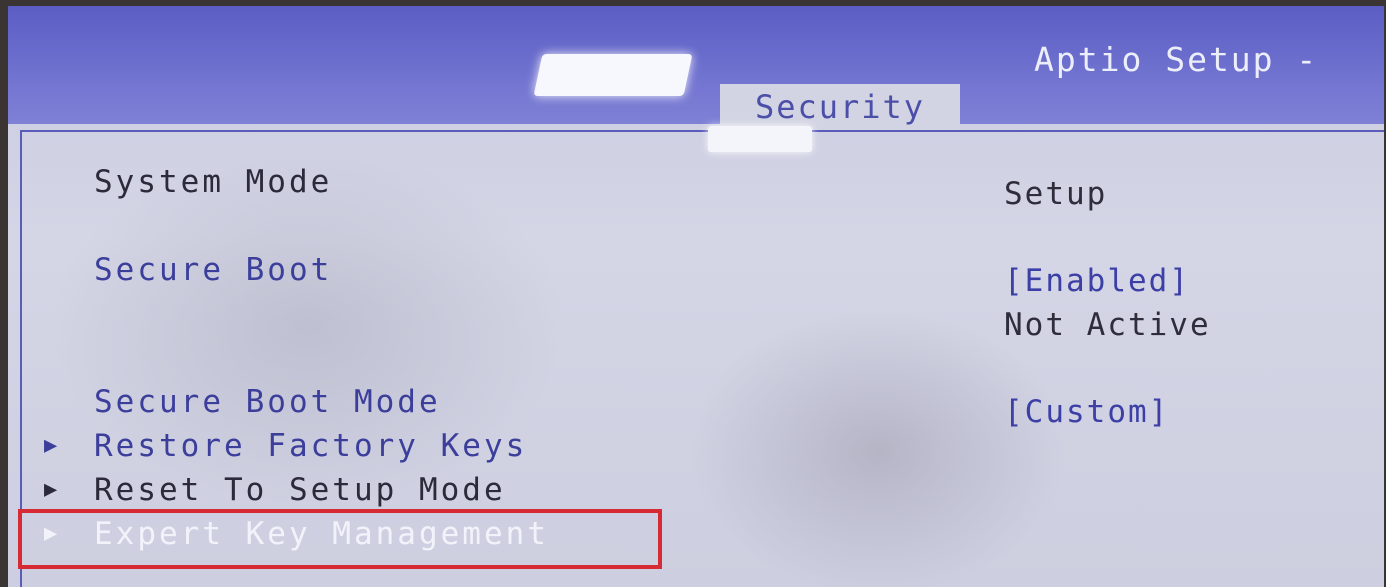 The height and width of the screenshot is (587, 1386). I want to click on secure-boot-mode-option: Secure Boot Mode, so click(267, 402).